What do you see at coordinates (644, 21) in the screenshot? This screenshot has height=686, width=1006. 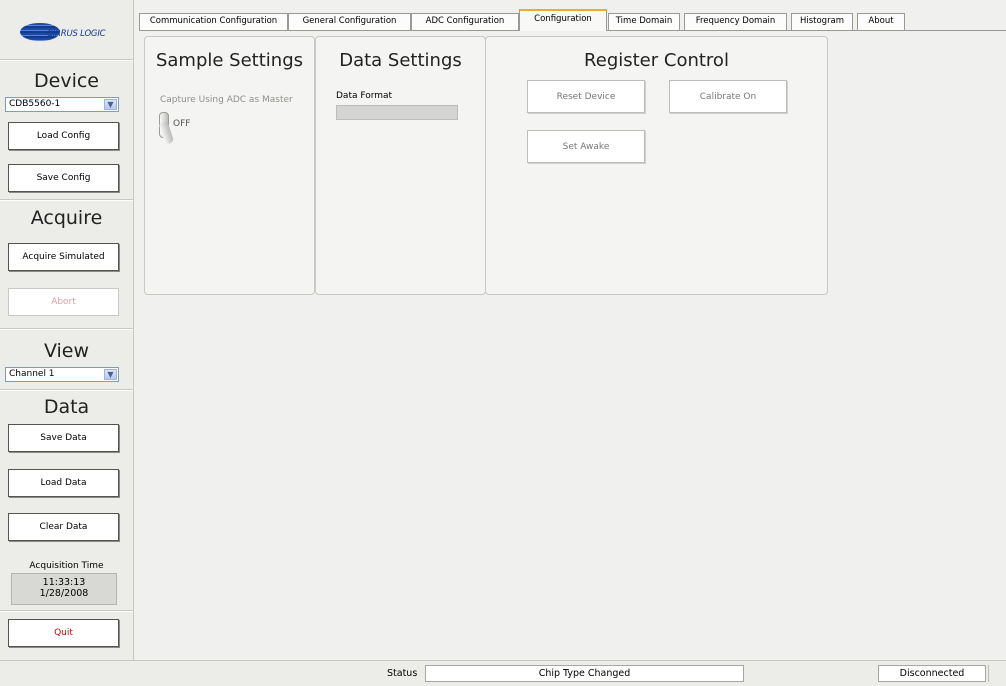 I see `tab-time-domain: Time Domain` at bounding box center [644, 21].